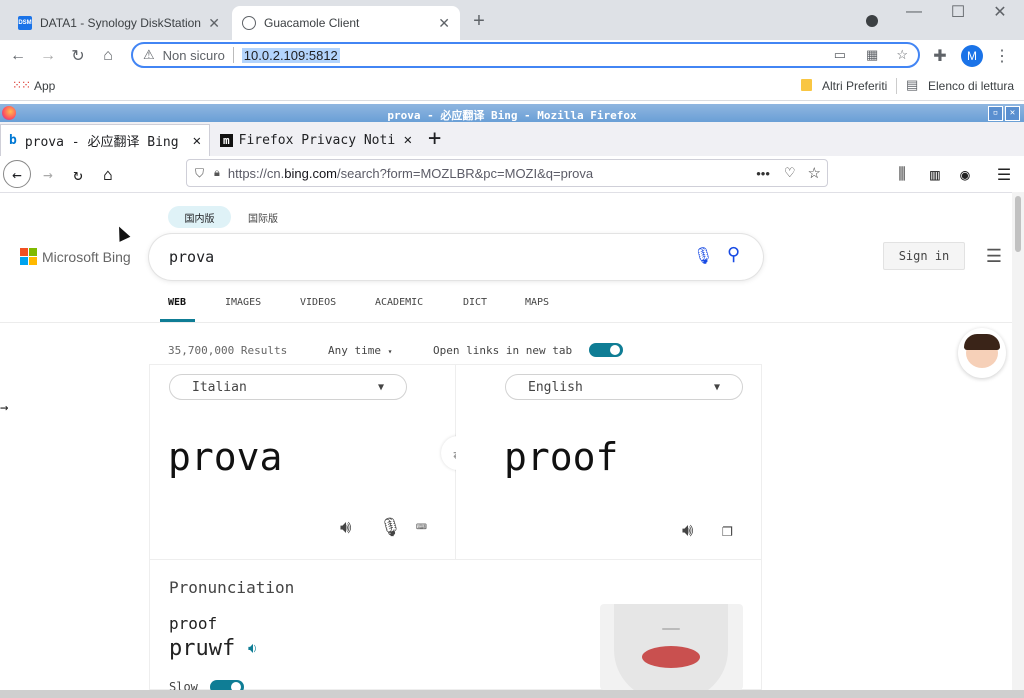 The width and height of the screenshot is (1024, 698). What do you see at coordinates (28, 256) in the screenshot?
I see `microsoft-logo-icon` at bounding box center [28, 256].